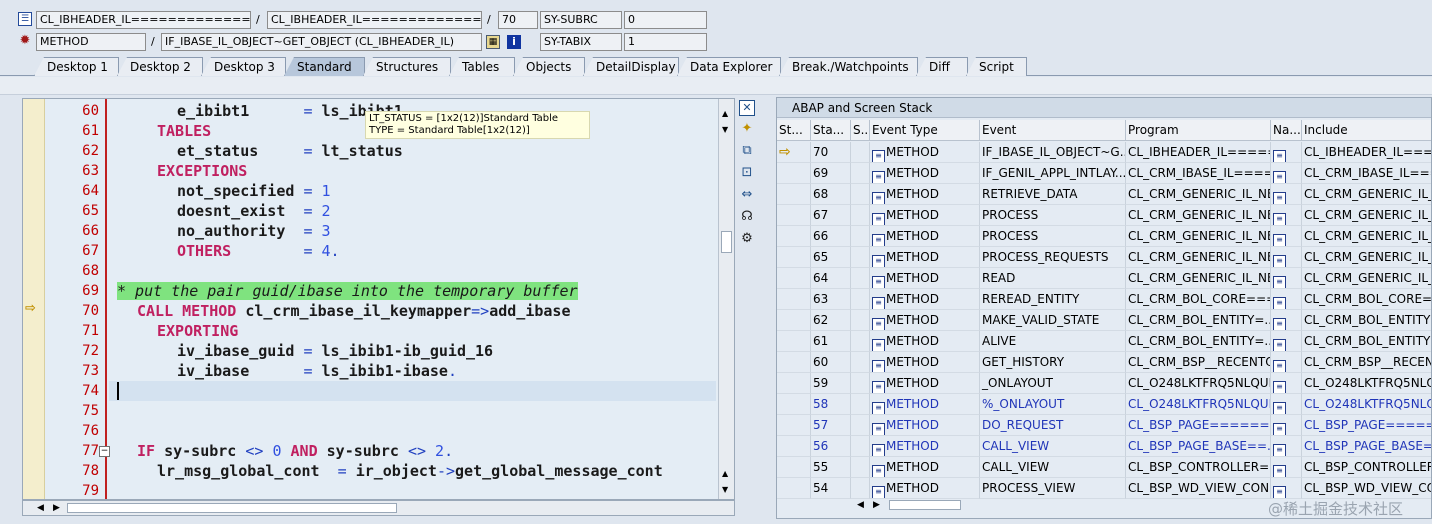  I want to click on close-icon: ✕, so click(747, 108).